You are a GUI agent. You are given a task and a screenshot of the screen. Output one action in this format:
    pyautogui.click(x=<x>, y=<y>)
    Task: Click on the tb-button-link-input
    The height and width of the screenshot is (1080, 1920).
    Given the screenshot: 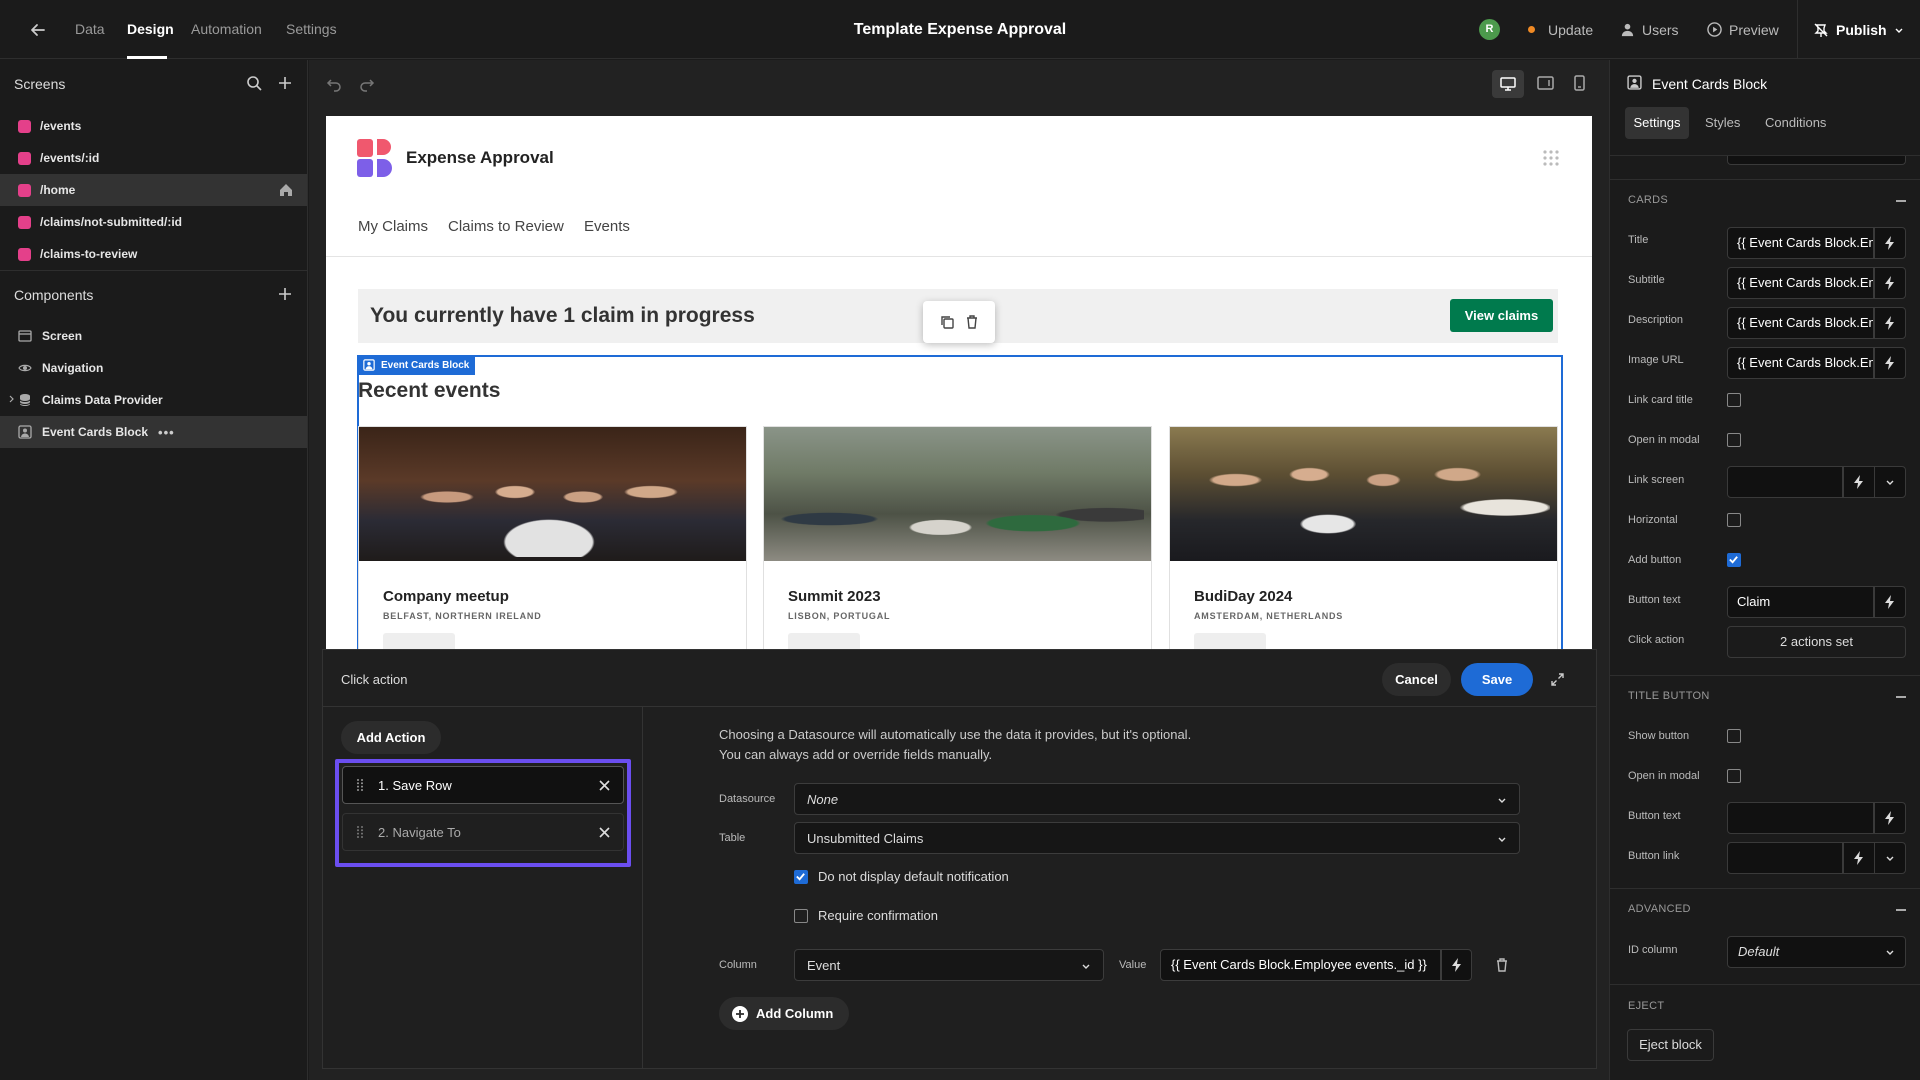 What is the action you would take?
    pyautogui.click(x=1785, y=858)
    